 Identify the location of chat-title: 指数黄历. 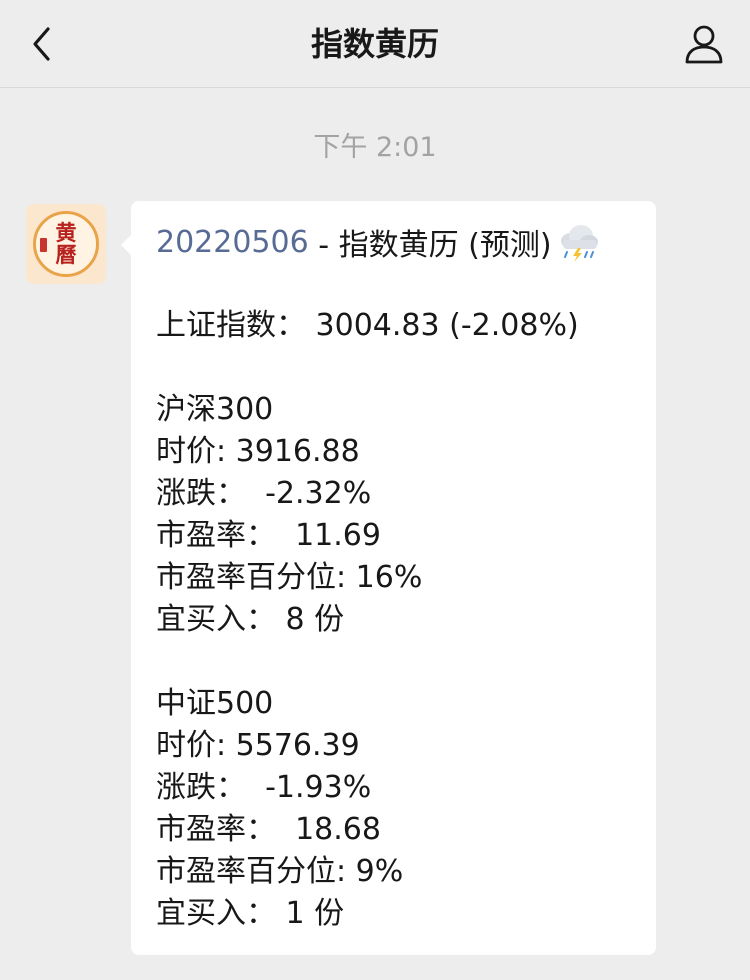
(374, 44).